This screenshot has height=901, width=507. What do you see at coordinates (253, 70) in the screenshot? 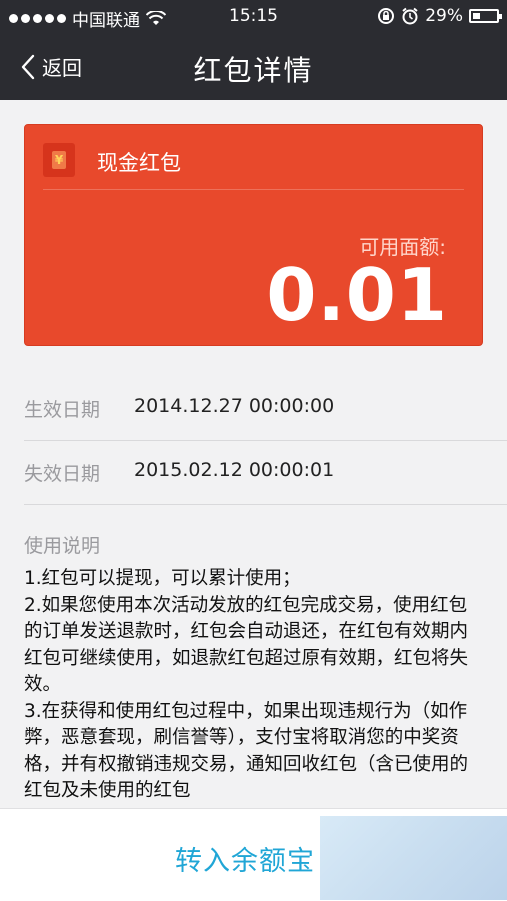
I see `page-title: 红包详情` at bounding box center [253, 70].